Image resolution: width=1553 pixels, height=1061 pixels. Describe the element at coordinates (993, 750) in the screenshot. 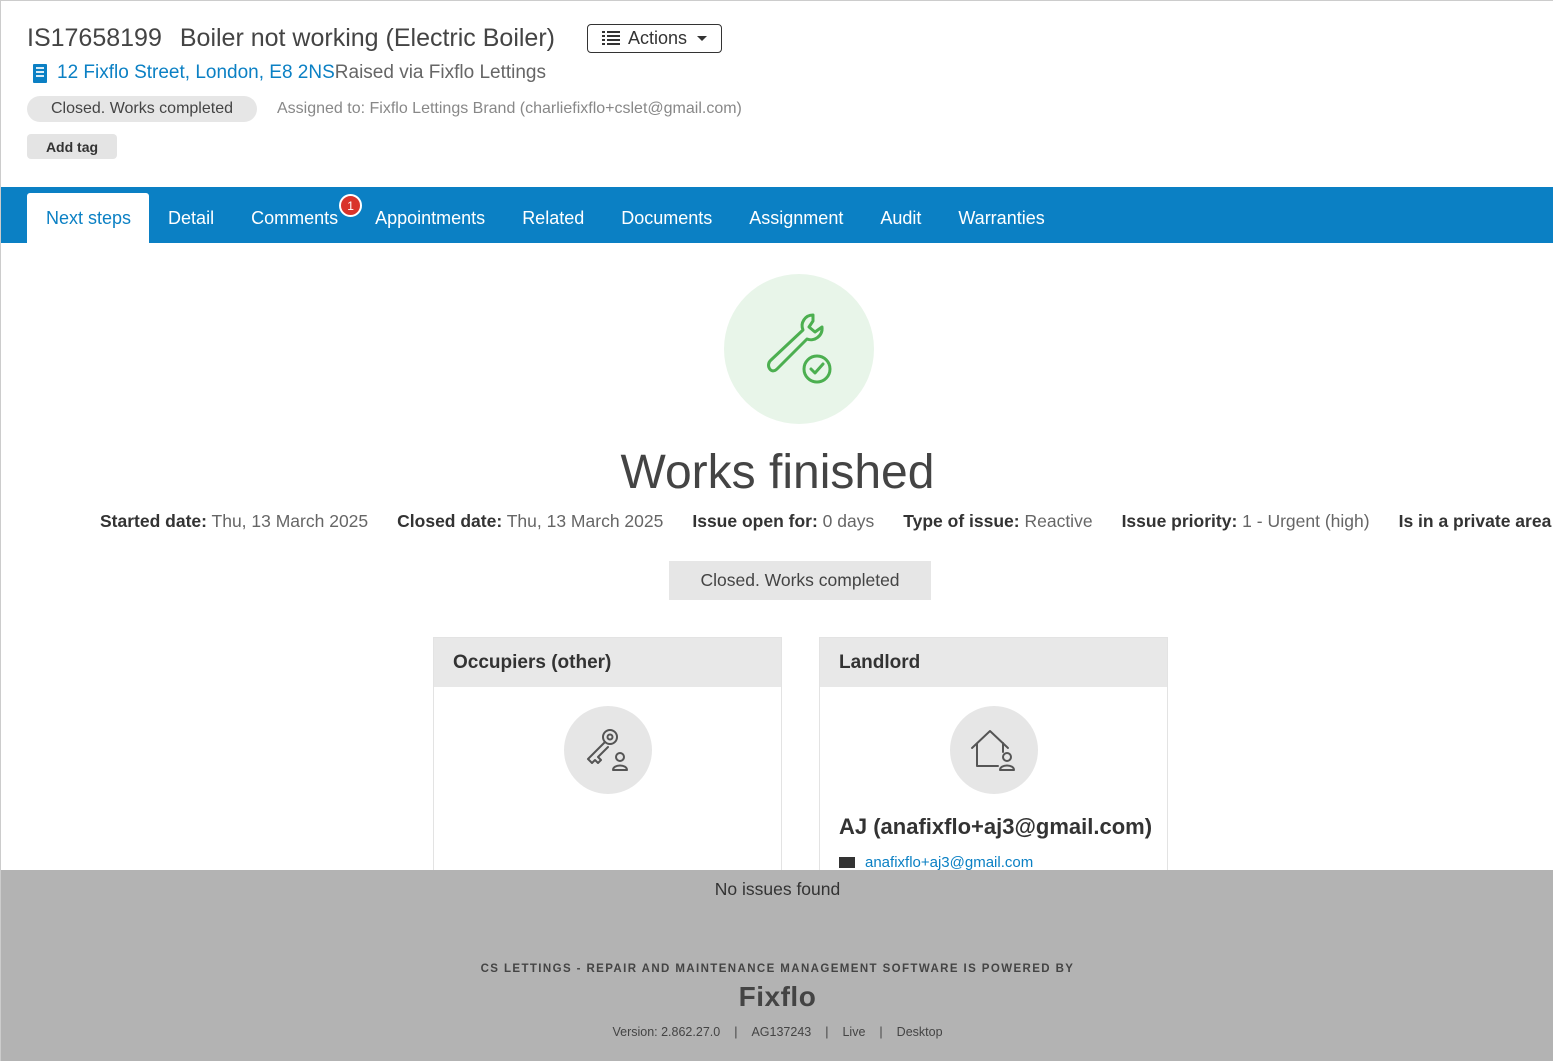

I see `house-person-icon` at that location.